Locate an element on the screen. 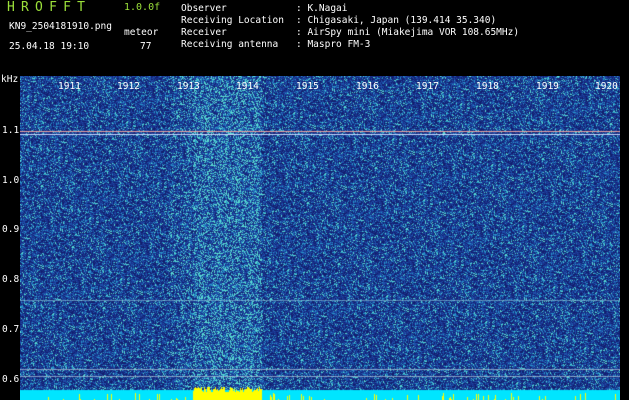  antenna-value: : Maspro FM-3 is located at coordinates (333, 44).